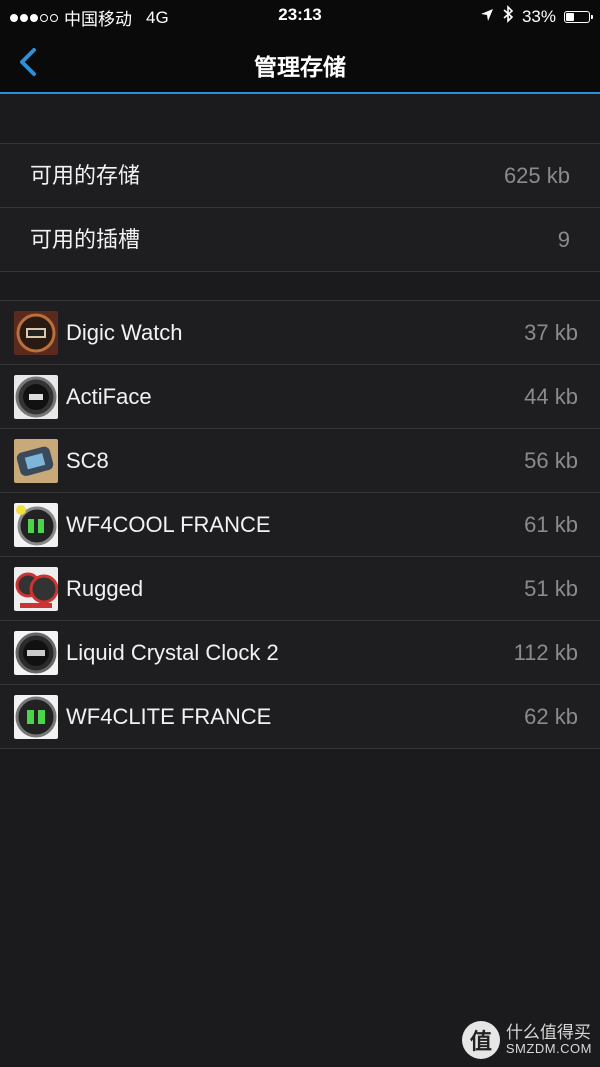  I want to click on list-item: ActiFace 44 kb, so click(300, 396).